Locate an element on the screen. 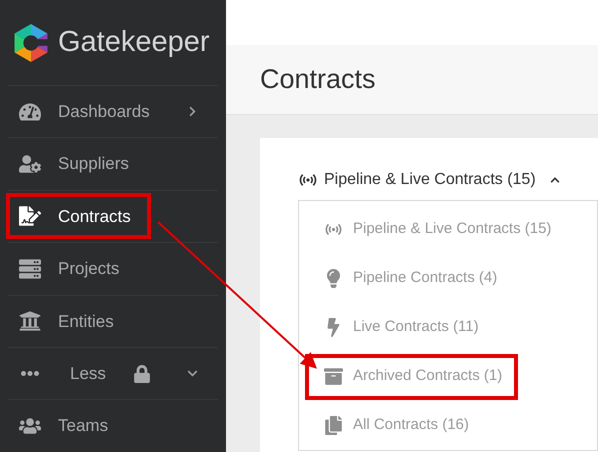  documents-icon is located at coordinates (333, 425).